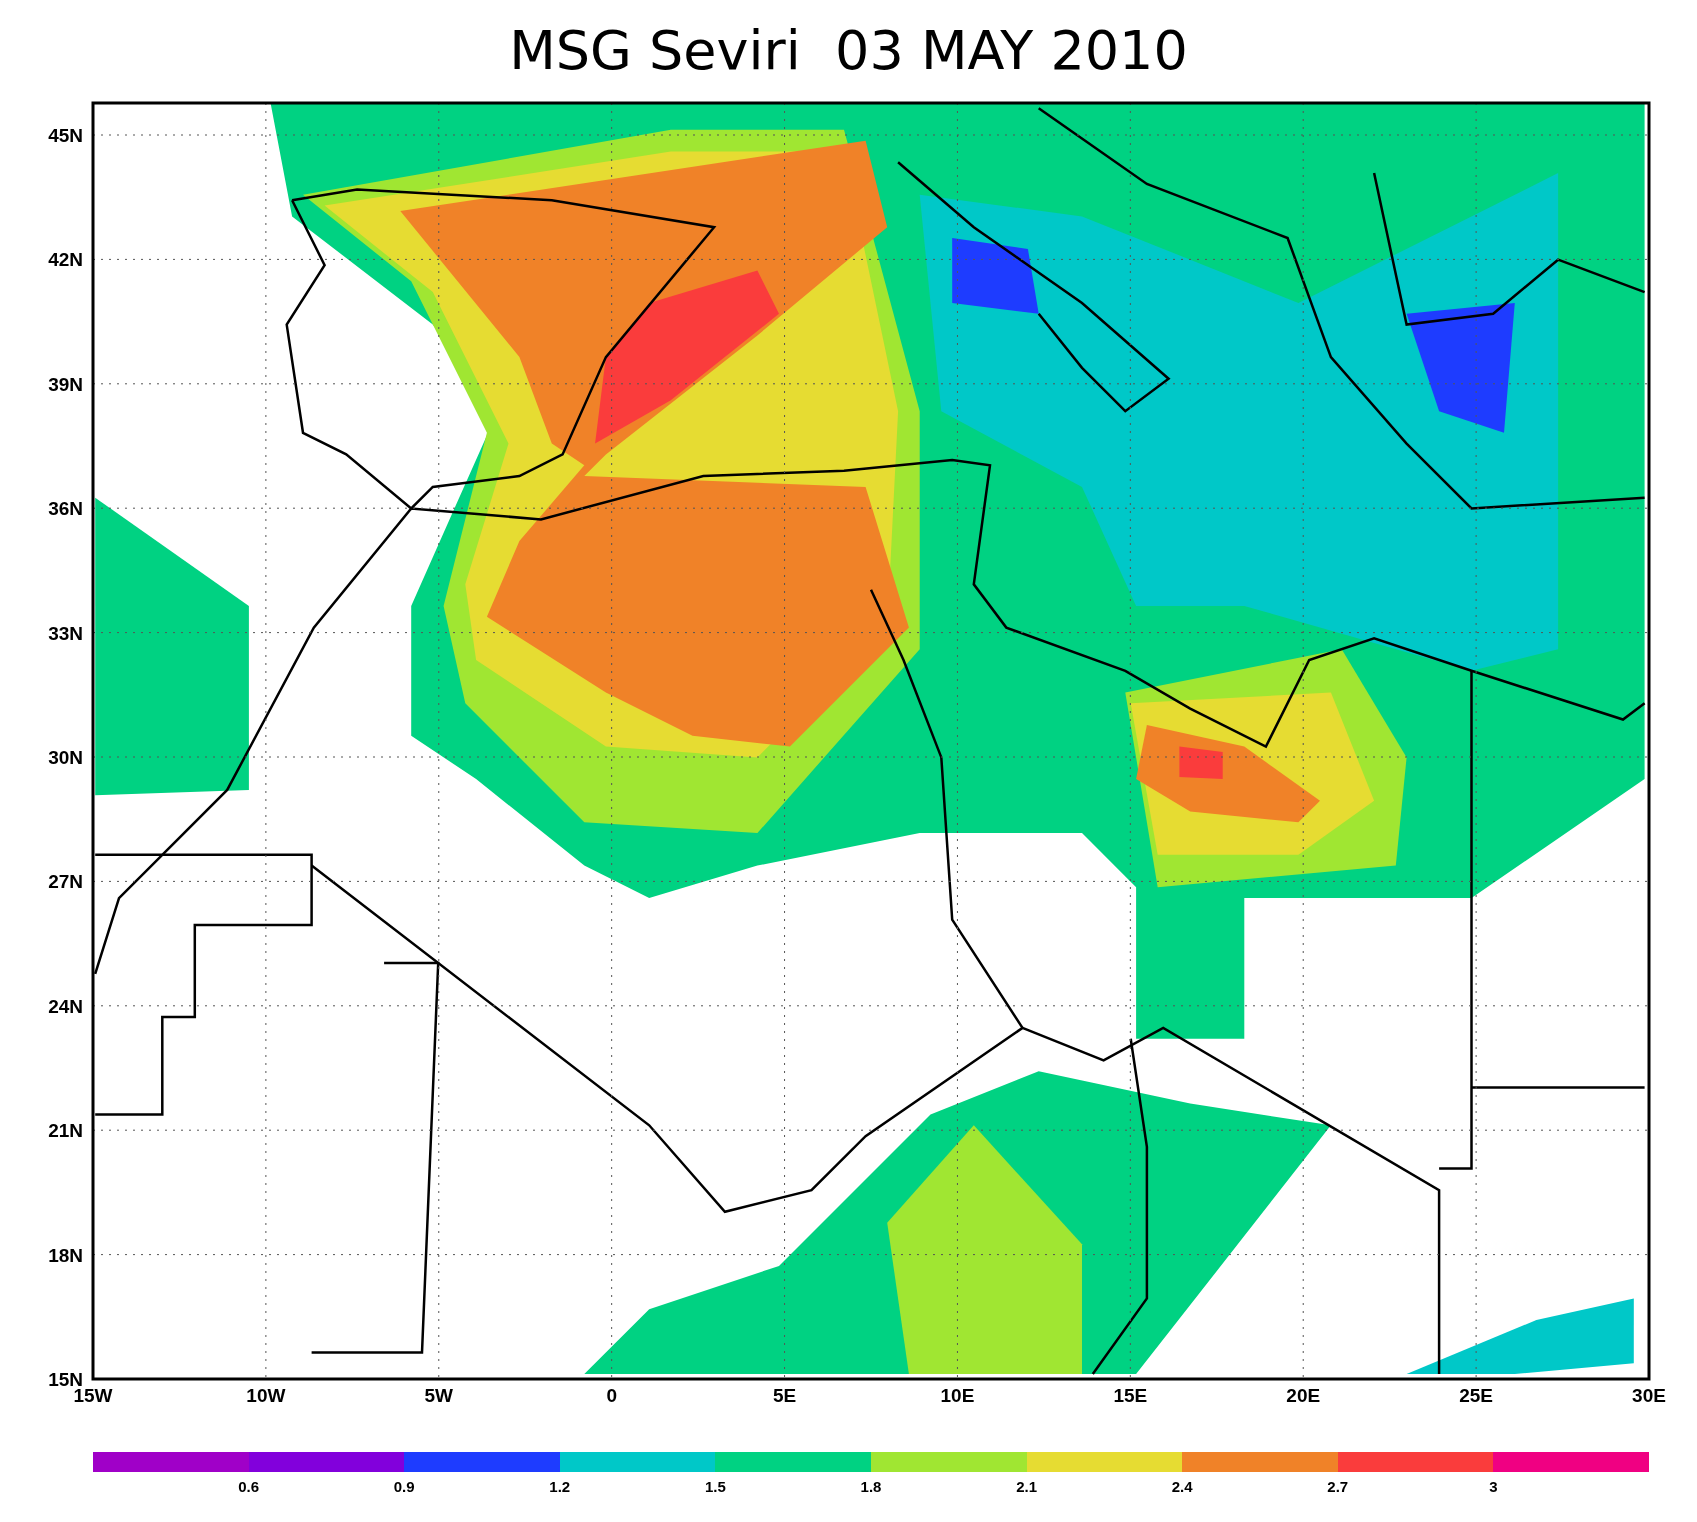 The width and height of the screenshot is (1697, 1522). Describe the element at coordinates (65, 633) in the screenshot. I see `latitude-label: 33N` at that location.